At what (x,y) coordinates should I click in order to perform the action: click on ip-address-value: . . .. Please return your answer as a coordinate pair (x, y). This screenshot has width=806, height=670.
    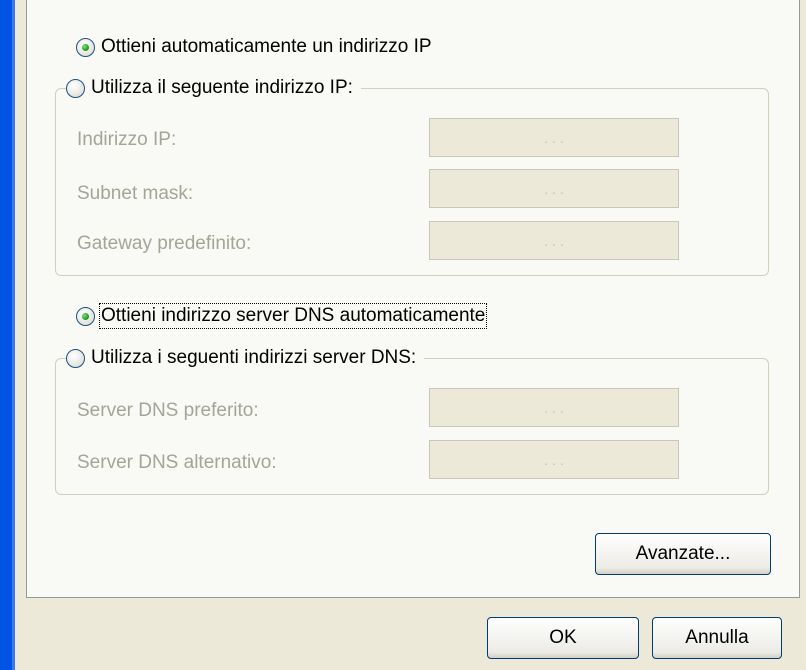
    Looking at the image, I should click on (554, 137).